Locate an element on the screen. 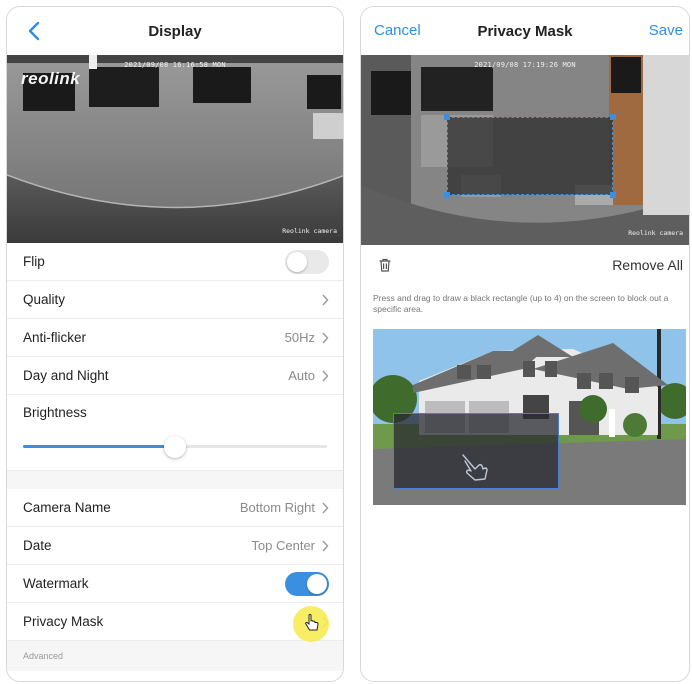 The width and height of the screenshot is (692, 684). brightness-slider is located at coordinates (175, 447).